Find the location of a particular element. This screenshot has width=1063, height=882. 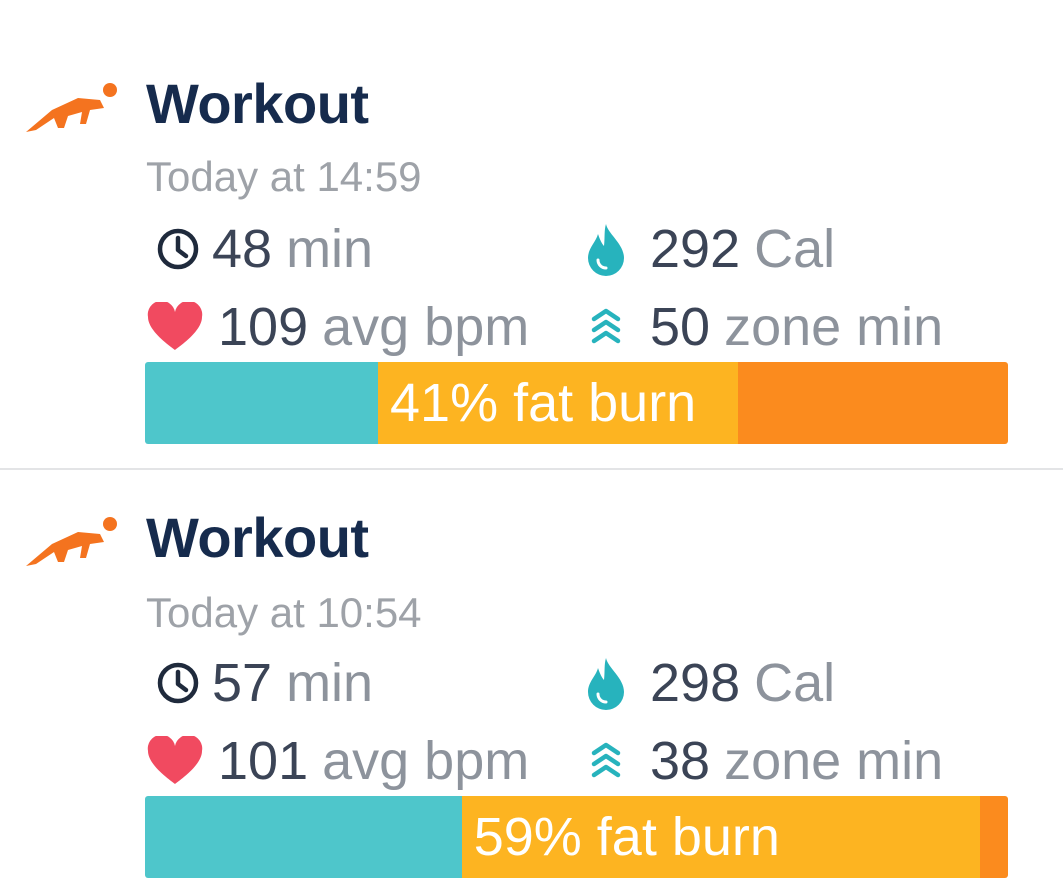

duration-value: 57 is located at coordinates (242, 683).